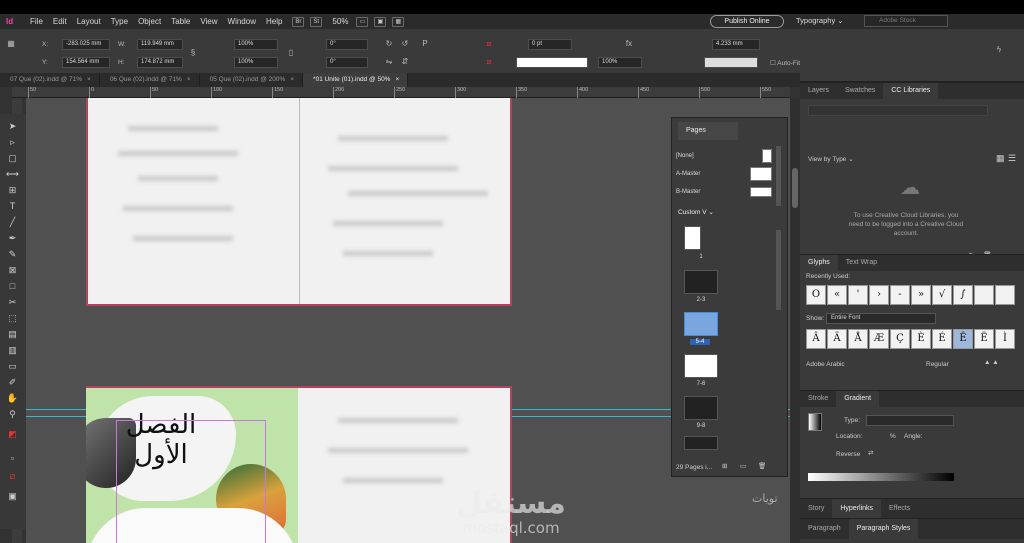 The image size is (1024, 543). I want to click on zoom-level: 50%, so click(340, 21).